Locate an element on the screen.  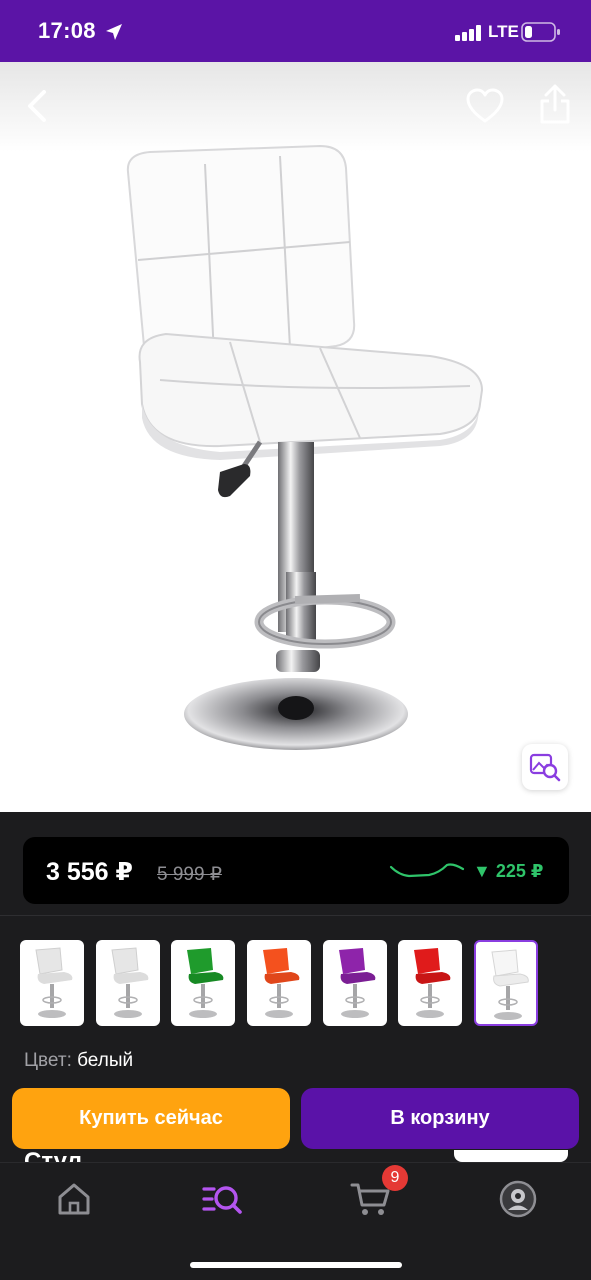
color-thumb-white-selected is located at coordinates (506, 983).